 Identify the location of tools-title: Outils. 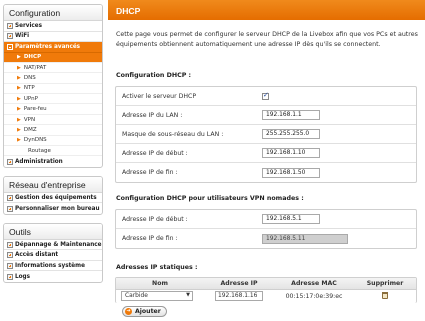
(53, 231).